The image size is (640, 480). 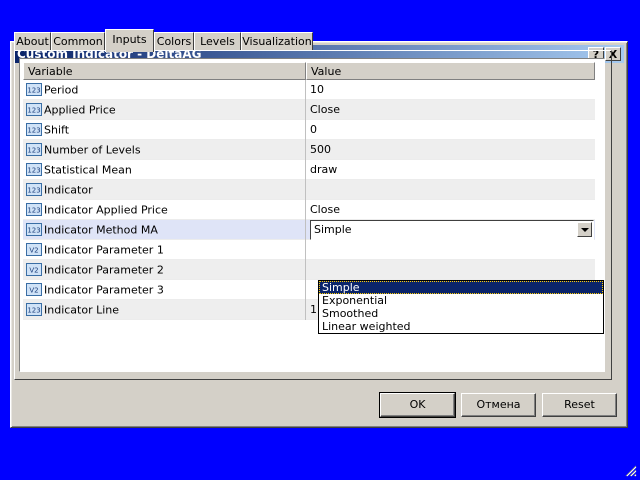 I want to click on variable-cell: 123 Indicator Method MA, so click(x=164, y=230).